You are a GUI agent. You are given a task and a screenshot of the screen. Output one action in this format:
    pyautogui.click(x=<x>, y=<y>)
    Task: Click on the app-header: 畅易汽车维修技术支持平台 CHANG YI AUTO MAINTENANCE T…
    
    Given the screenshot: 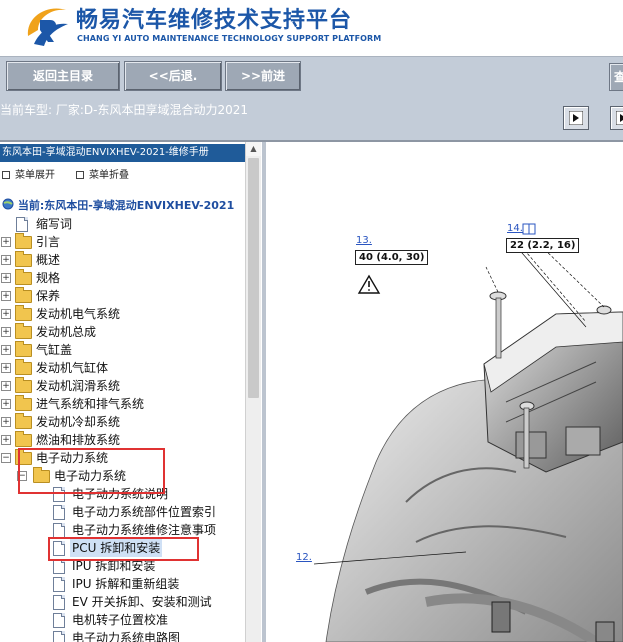 What is the action you would take?
    pyautogui.click(x=311, y=28)
    